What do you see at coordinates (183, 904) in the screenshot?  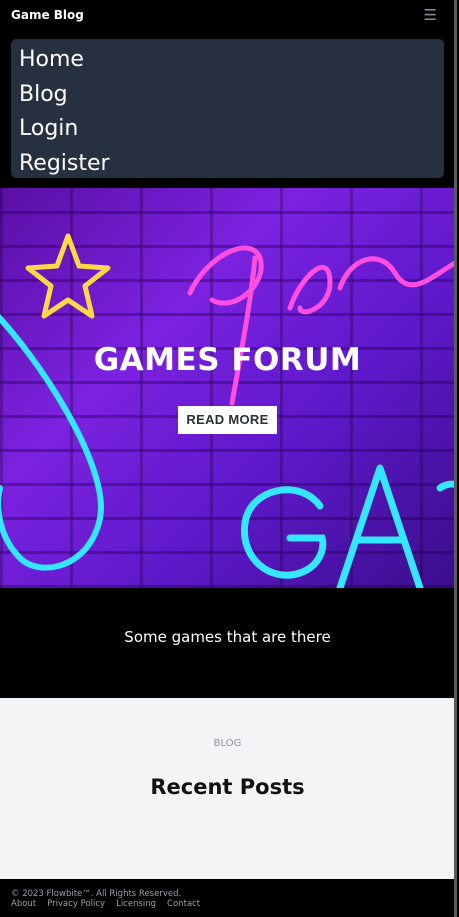 I see `footer-link-contact: Contact` at bounding box center [183, 904].